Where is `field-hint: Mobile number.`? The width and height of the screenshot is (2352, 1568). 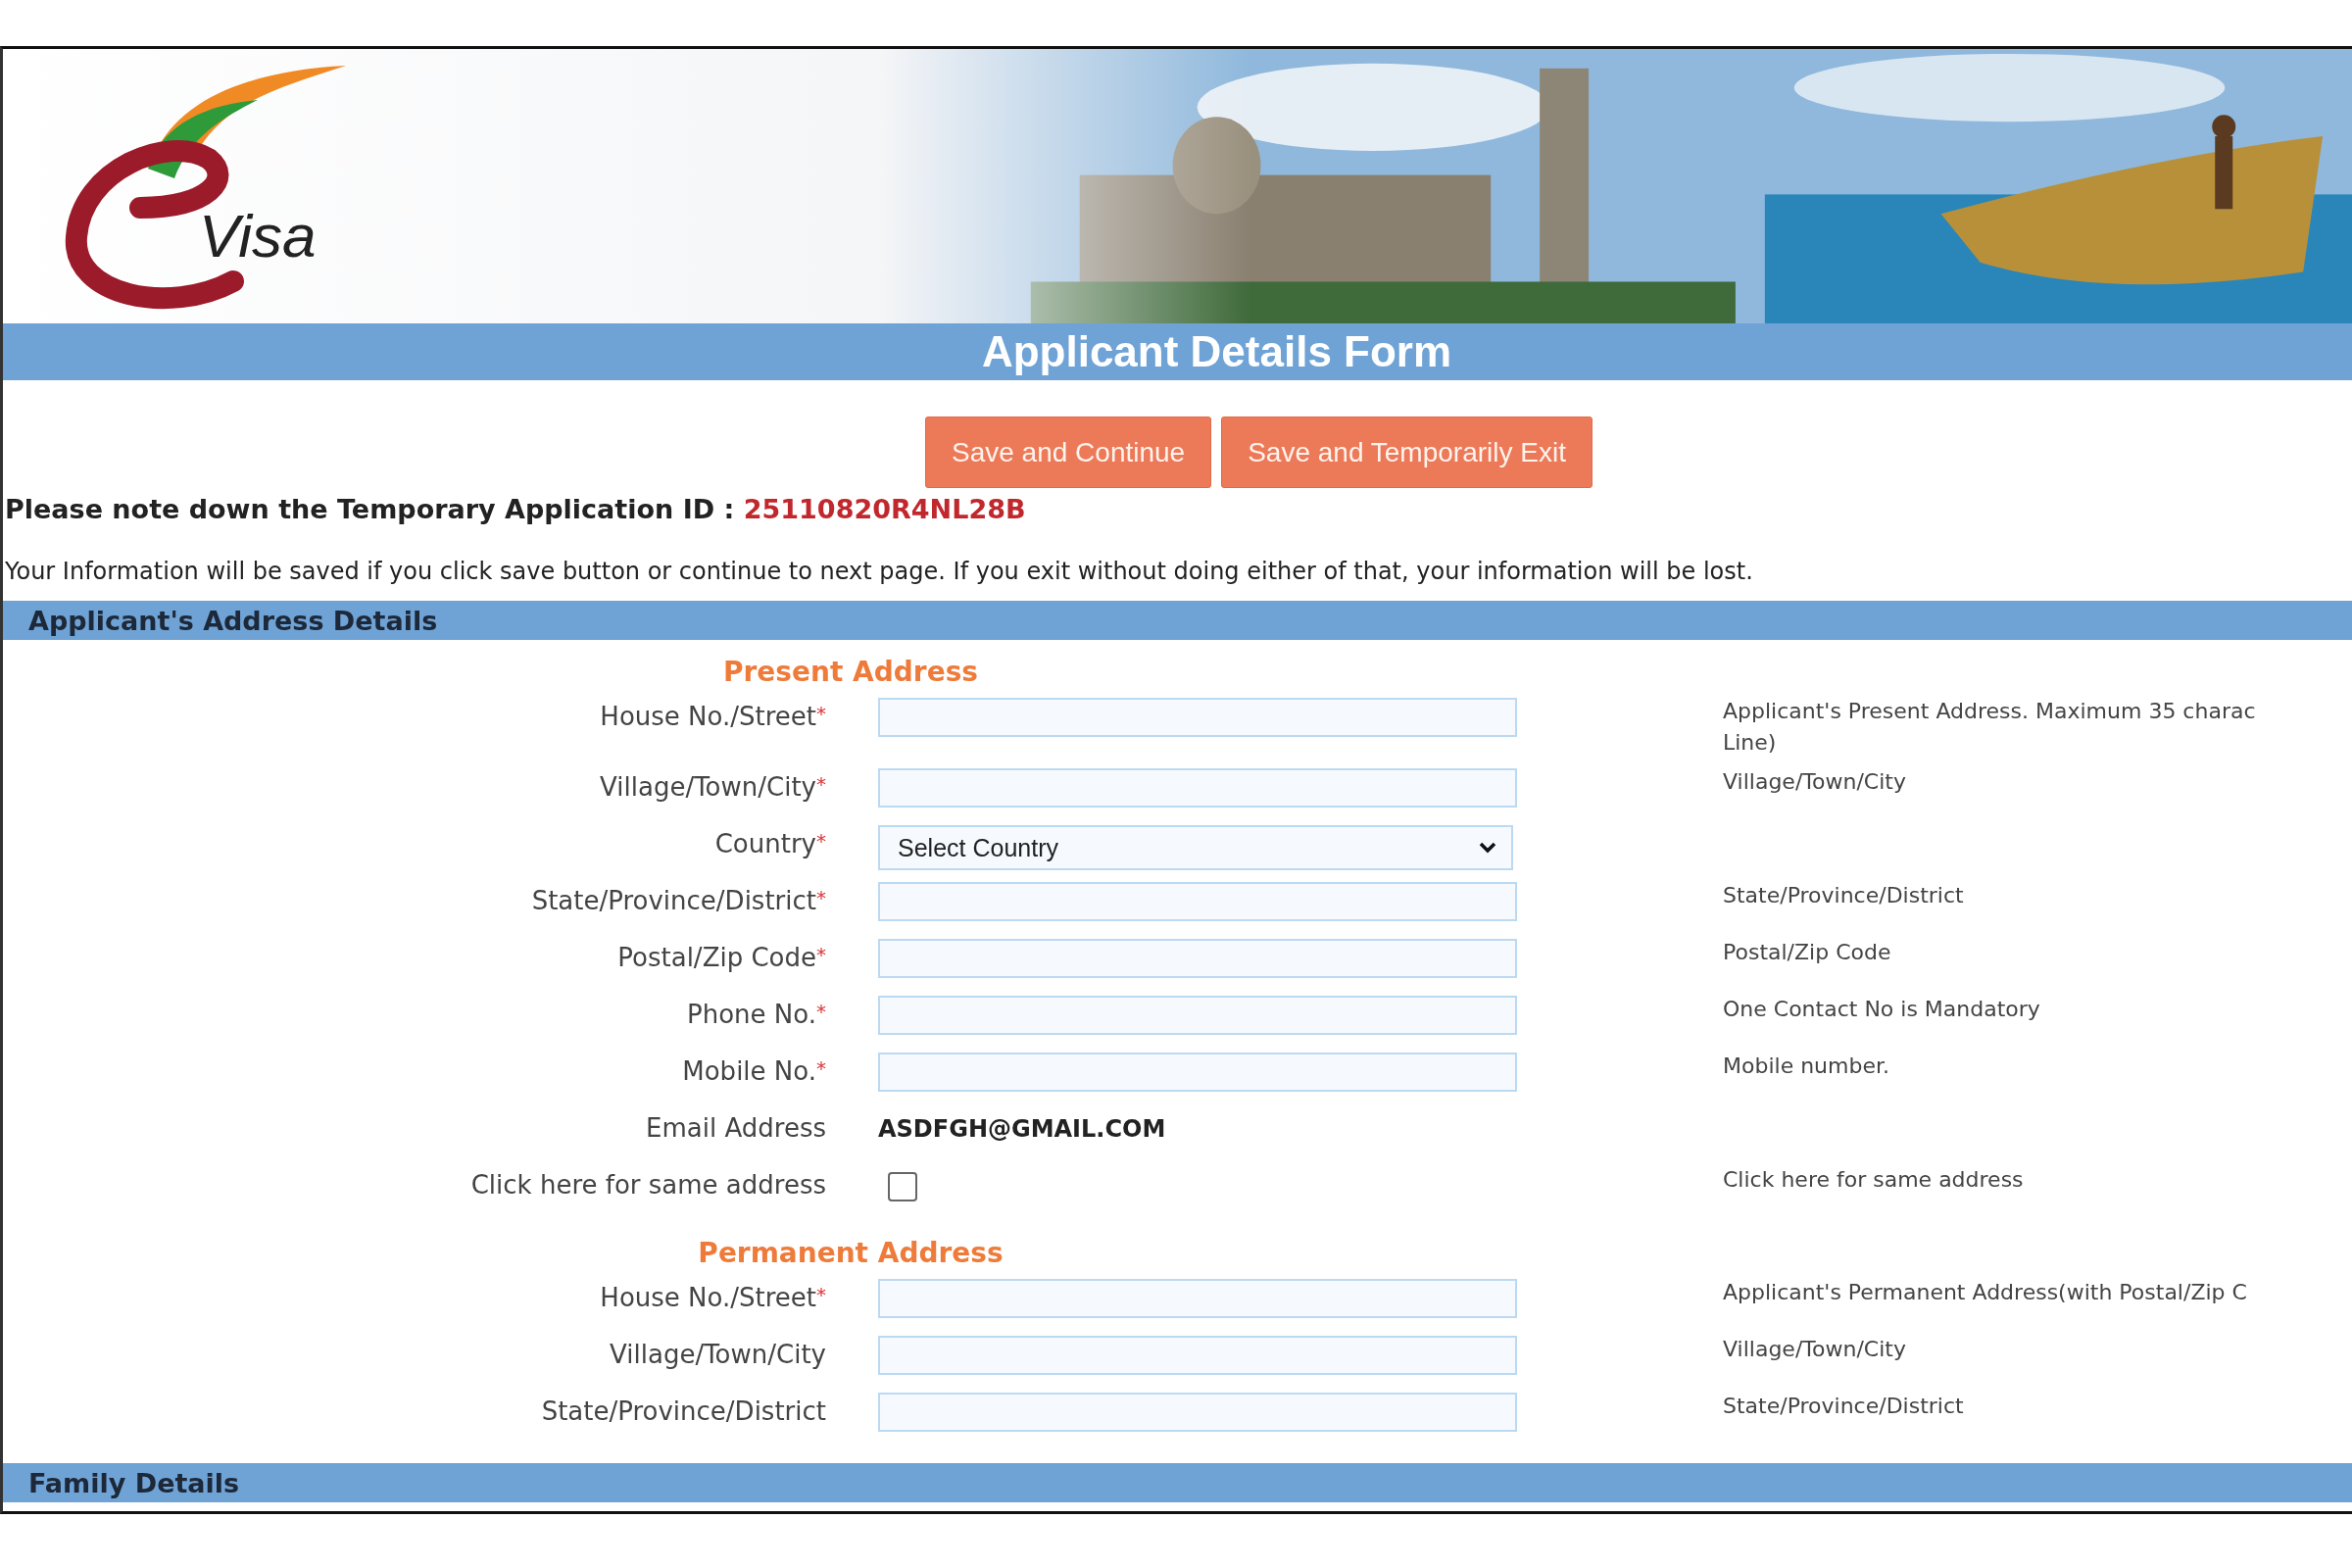 field-hint: Mobile number. is located at coordinates (1806, 1066).